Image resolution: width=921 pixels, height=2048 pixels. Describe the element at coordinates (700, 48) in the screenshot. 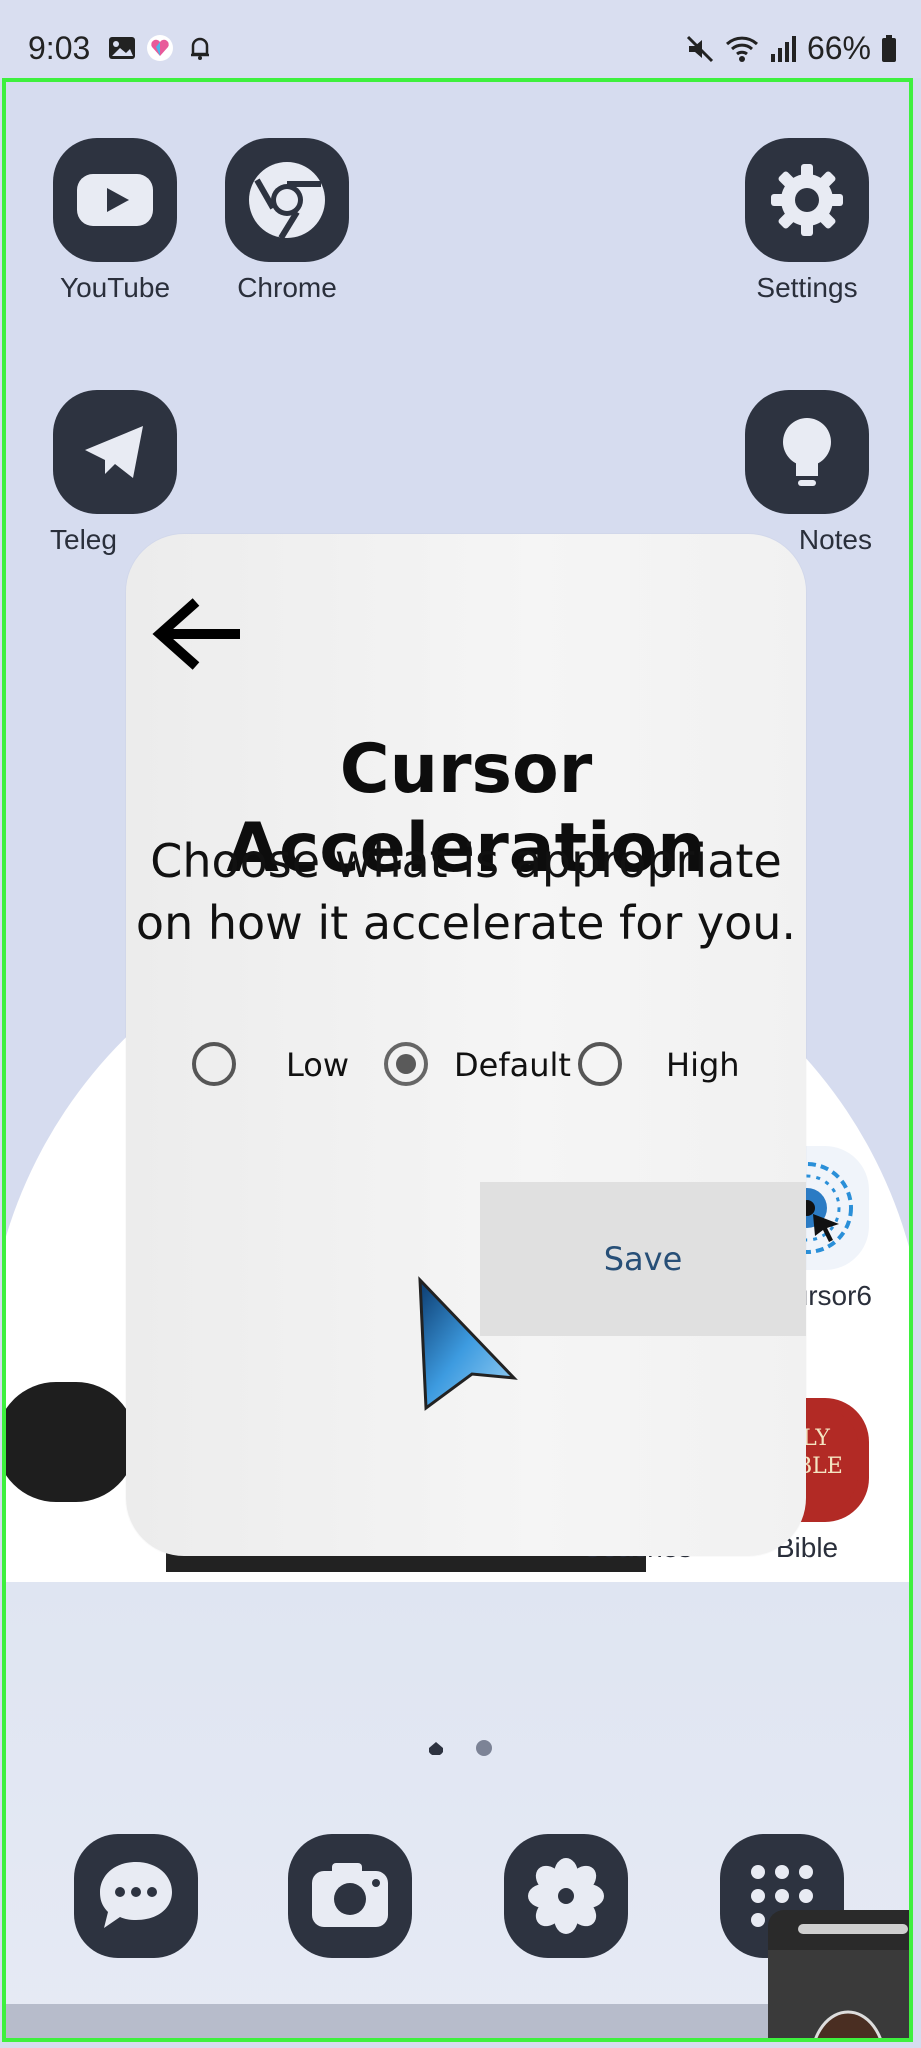

I see `mute-icon` at that location.